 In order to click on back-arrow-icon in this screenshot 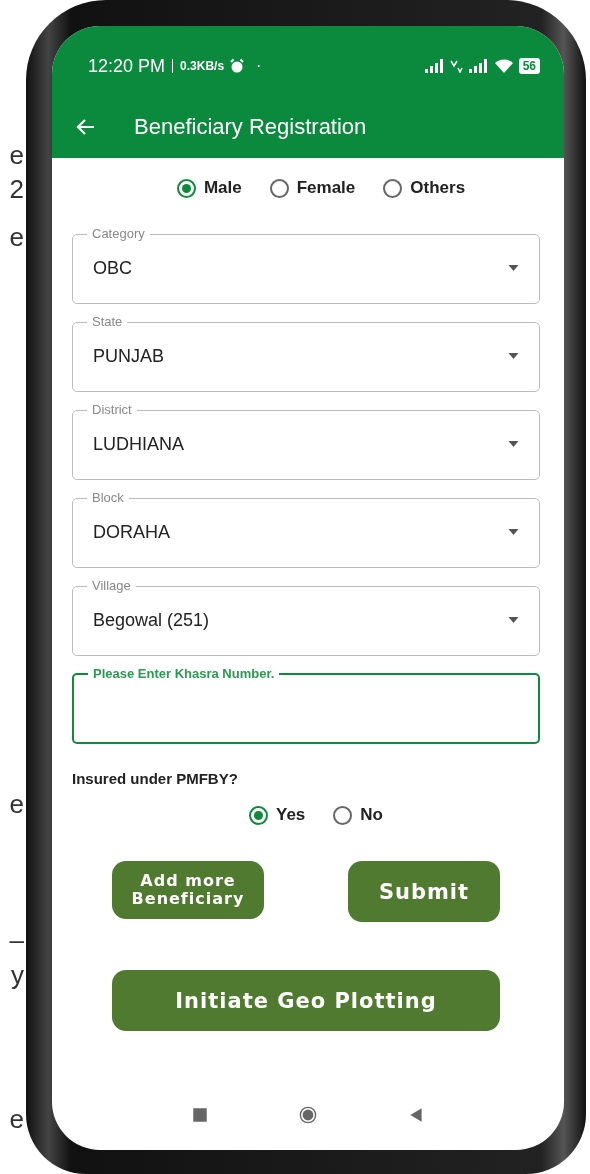, I will do `click(86, 127)`.